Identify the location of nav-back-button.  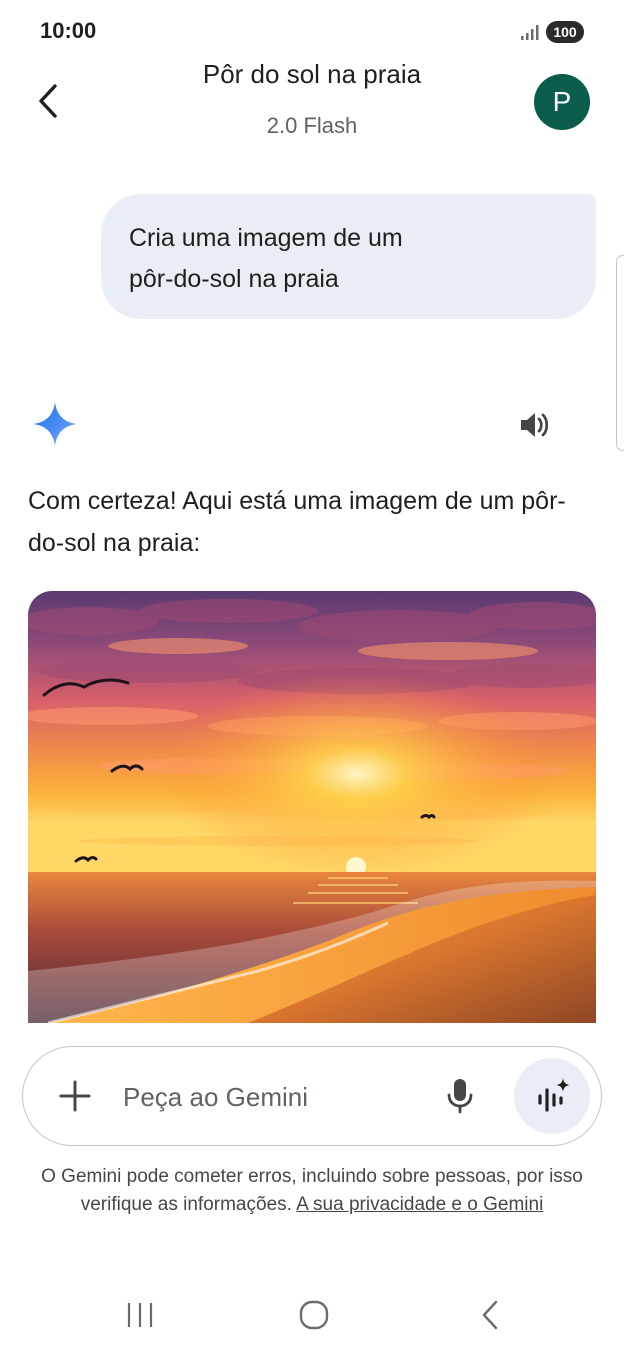
(490, 1315).